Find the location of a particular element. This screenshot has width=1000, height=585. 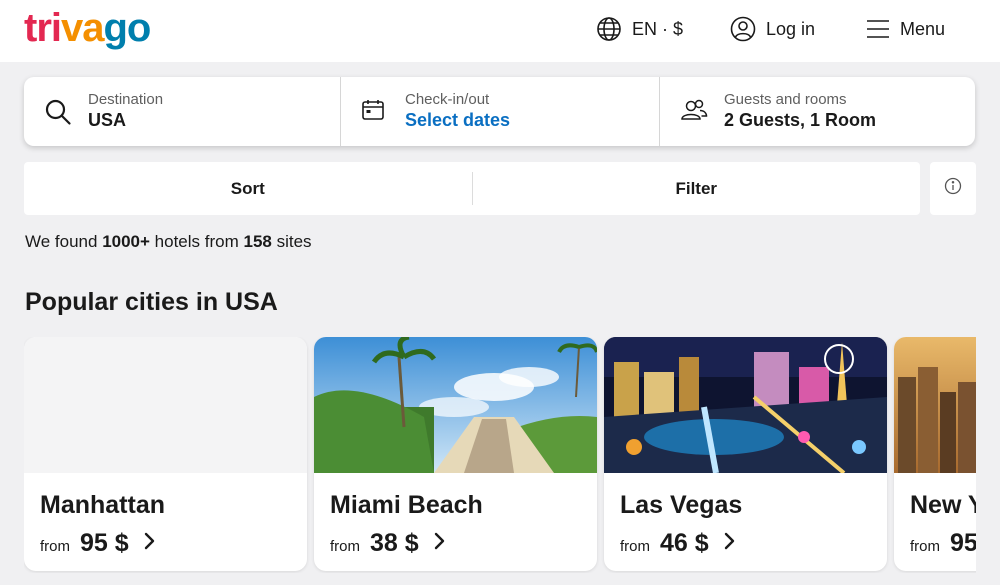

destination-label: Destination is located at coordinates (126, 99).